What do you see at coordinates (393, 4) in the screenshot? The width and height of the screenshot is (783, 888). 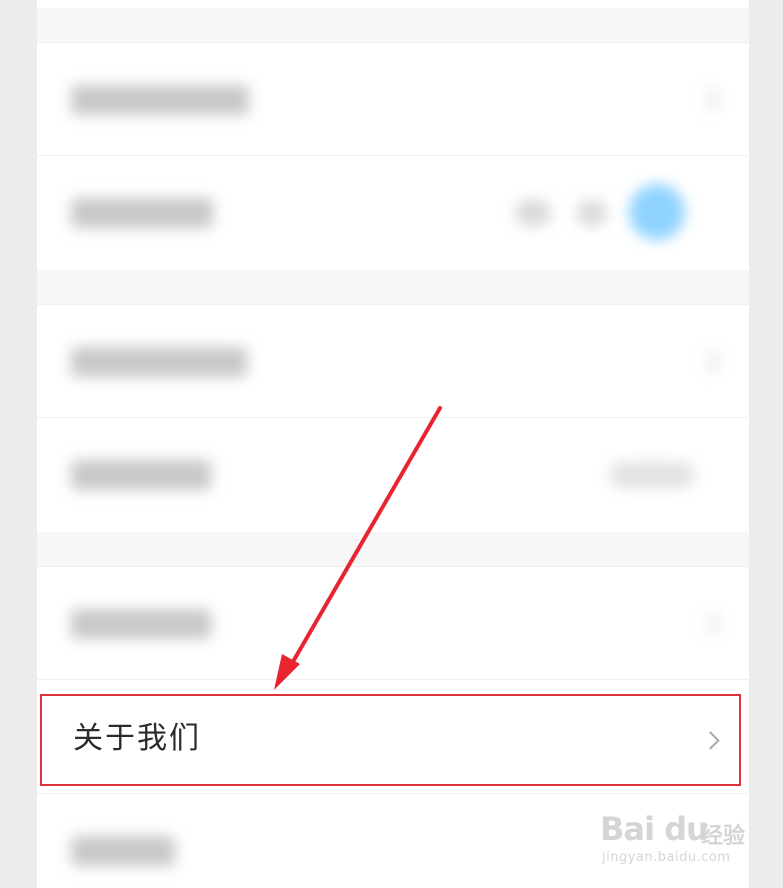 I see `settings-row-top-partial` at bounding box center [393, 4].